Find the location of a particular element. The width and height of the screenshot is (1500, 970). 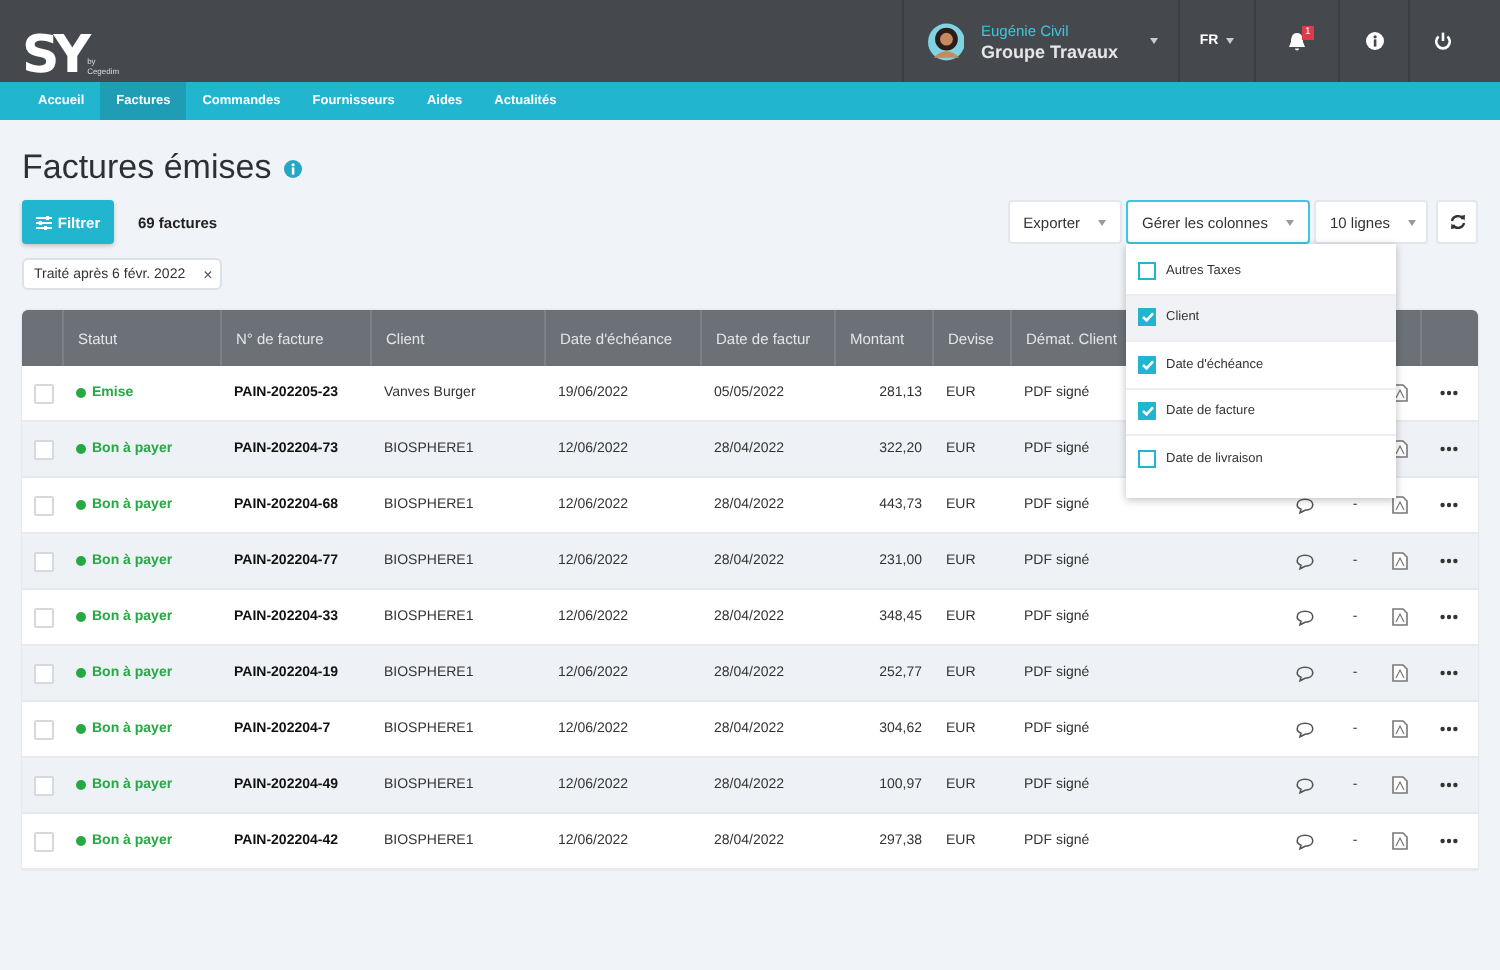

page-title: Factures émises is located at coordinates (147, 168).